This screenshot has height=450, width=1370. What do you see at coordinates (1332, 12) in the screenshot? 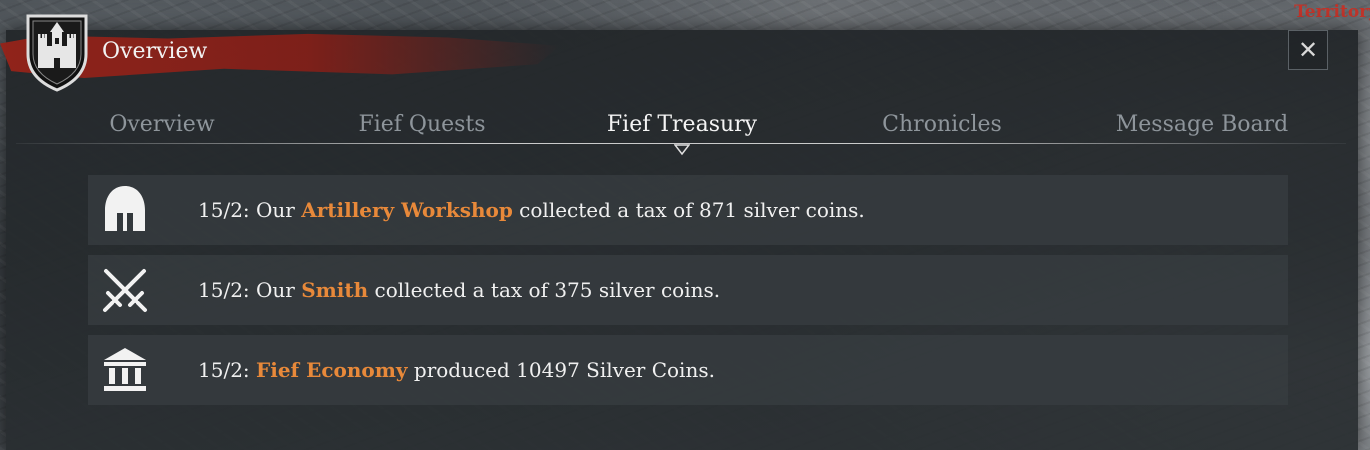
I see `territory-label: Territory` at bounding box center [1332, 12].